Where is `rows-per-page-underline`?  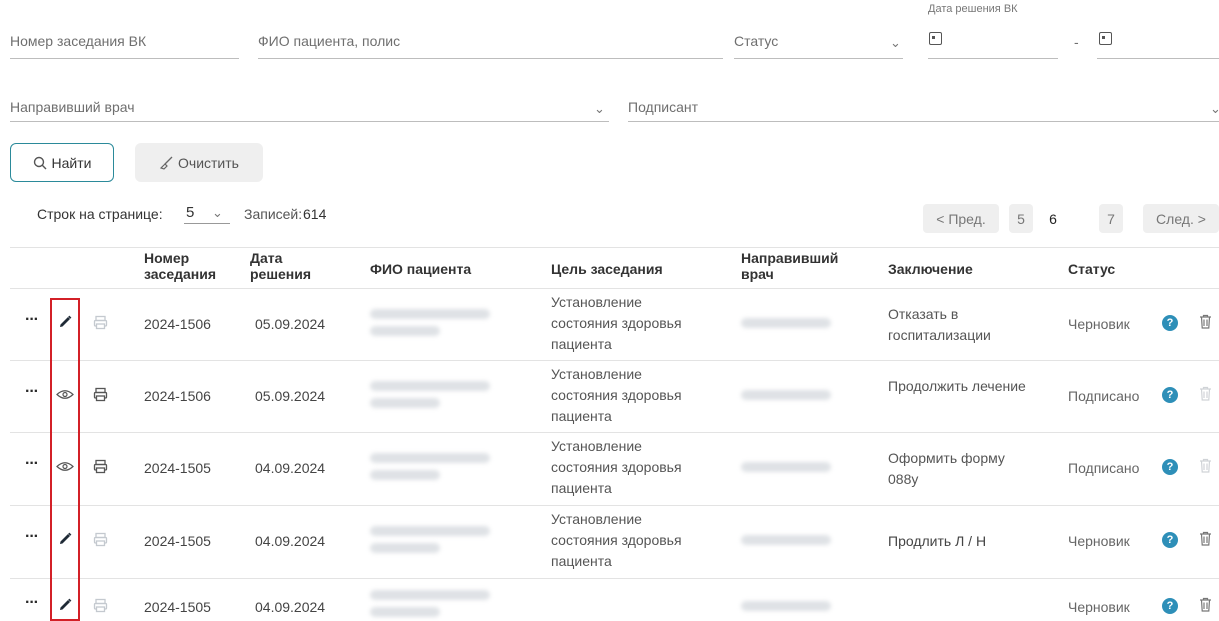 rows-per-page-underline is located at coordinates (207, 223).